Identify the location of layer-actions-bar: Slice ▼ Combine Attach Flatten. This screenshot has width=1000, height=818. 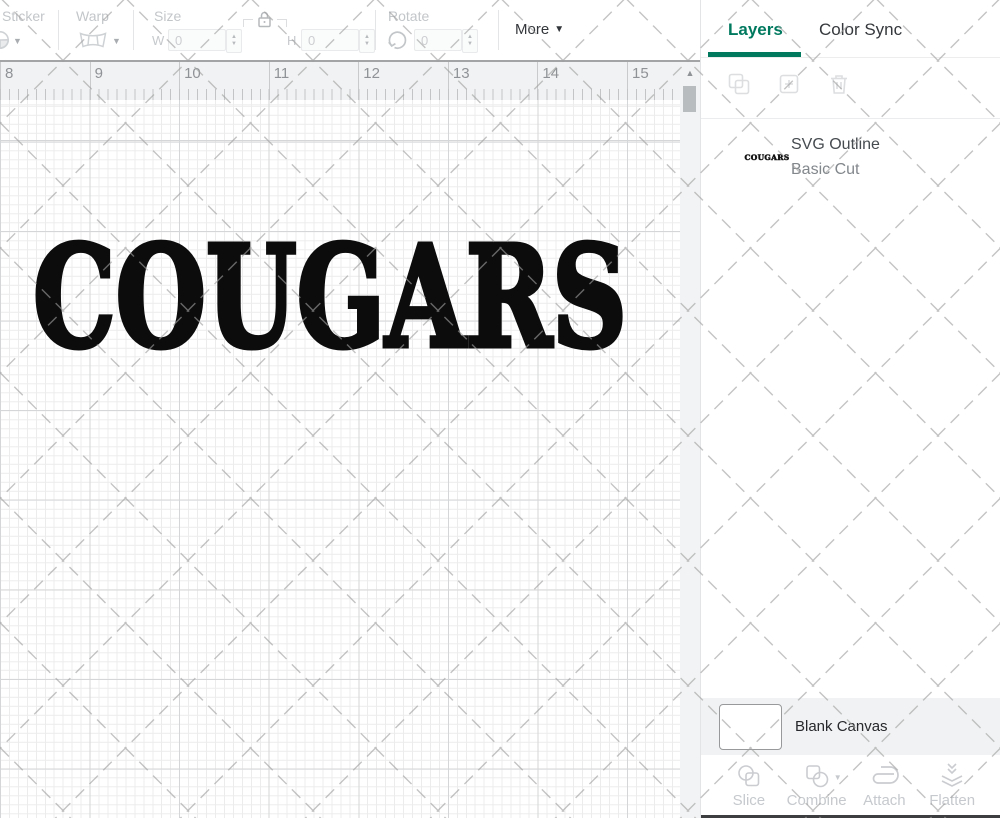
(850, 785).